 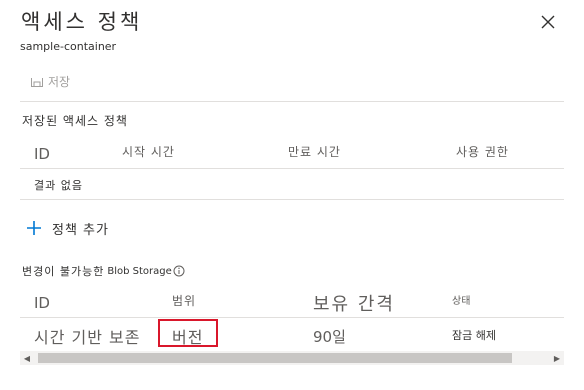 I want to click on close-icon, so click(x=548, y=22).